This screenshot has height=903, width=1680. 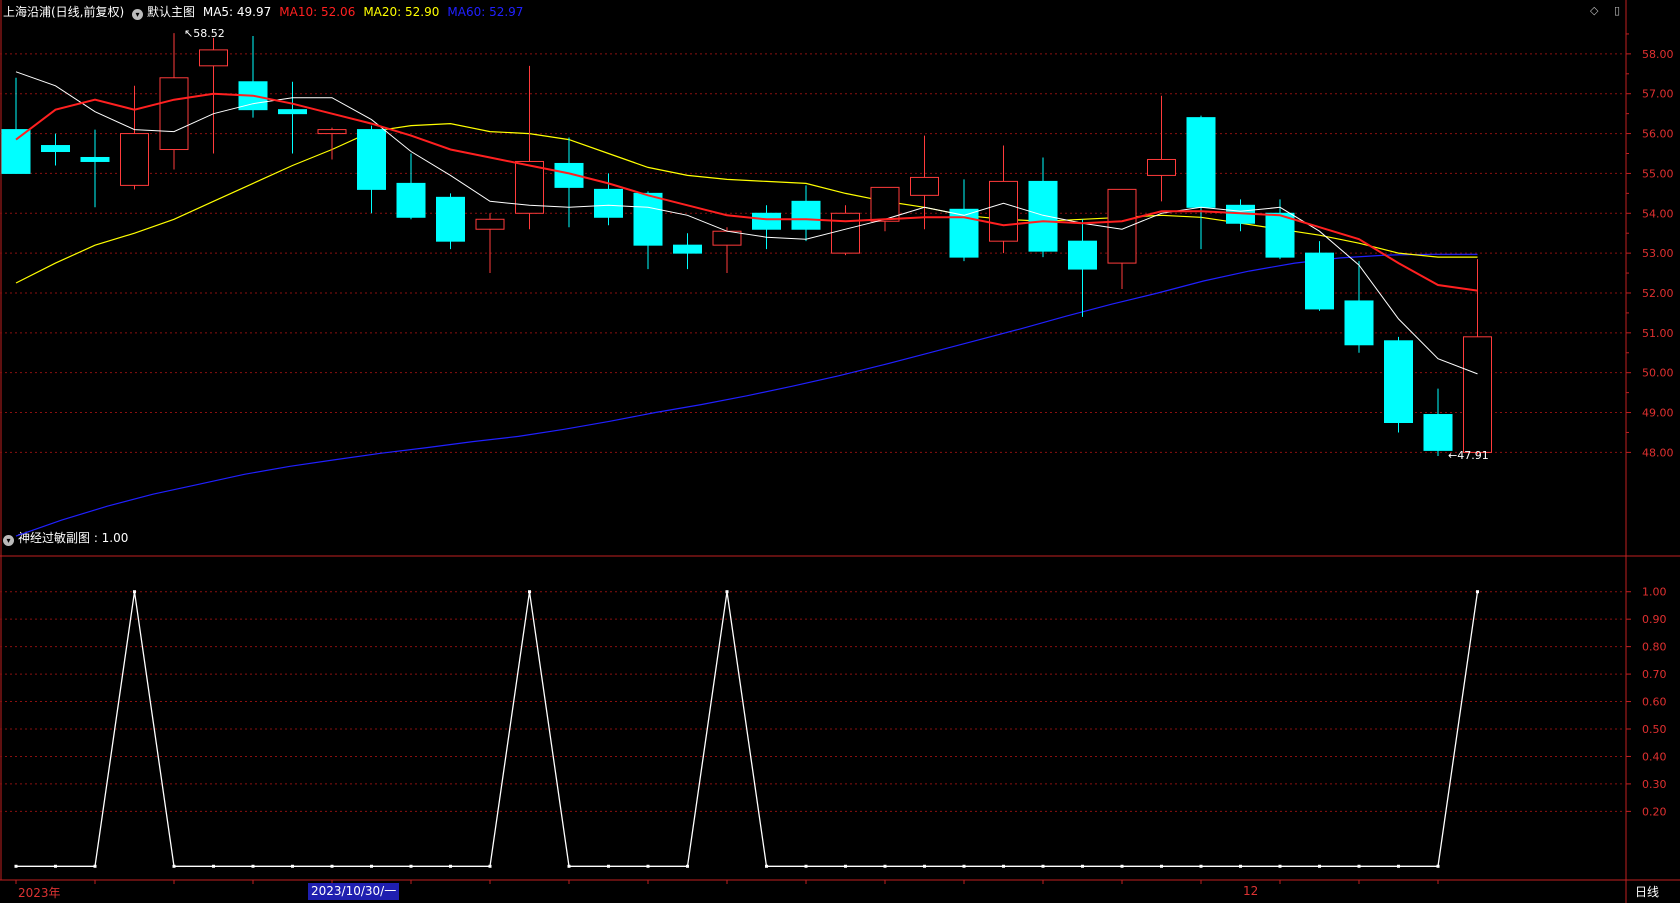 What do you see at coordinates (204, 33) in the screenshot?
I see `price-annotation-0: ↖58.52` at bounding box center [204, 33].